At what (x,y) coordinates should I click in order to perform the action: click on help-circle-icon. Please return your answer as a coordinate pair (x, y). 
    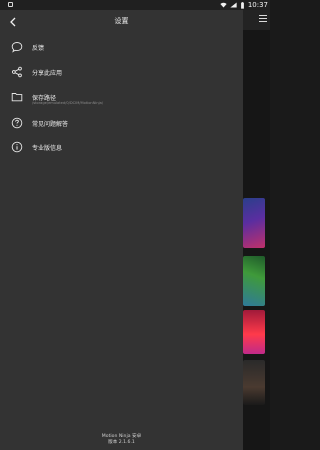
    Looking at the image, I should click on (17, 123).